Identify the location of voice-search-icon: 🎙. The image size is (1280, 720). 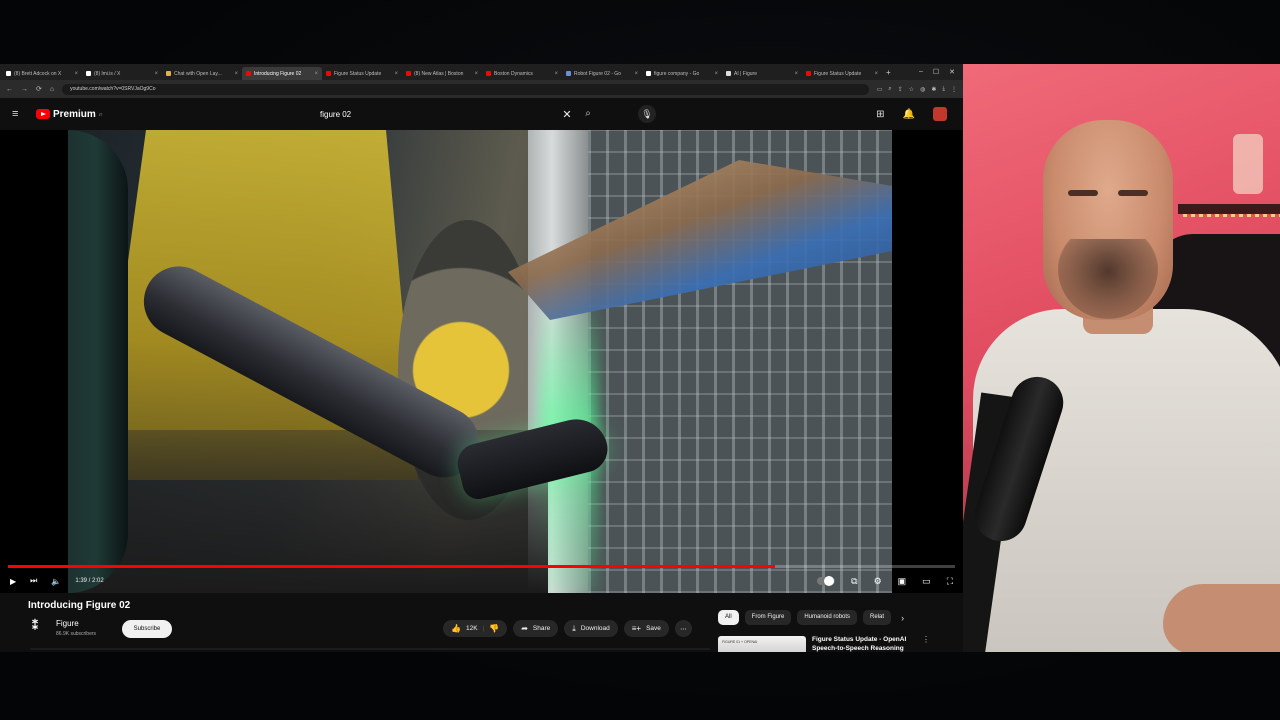
(647, 114).